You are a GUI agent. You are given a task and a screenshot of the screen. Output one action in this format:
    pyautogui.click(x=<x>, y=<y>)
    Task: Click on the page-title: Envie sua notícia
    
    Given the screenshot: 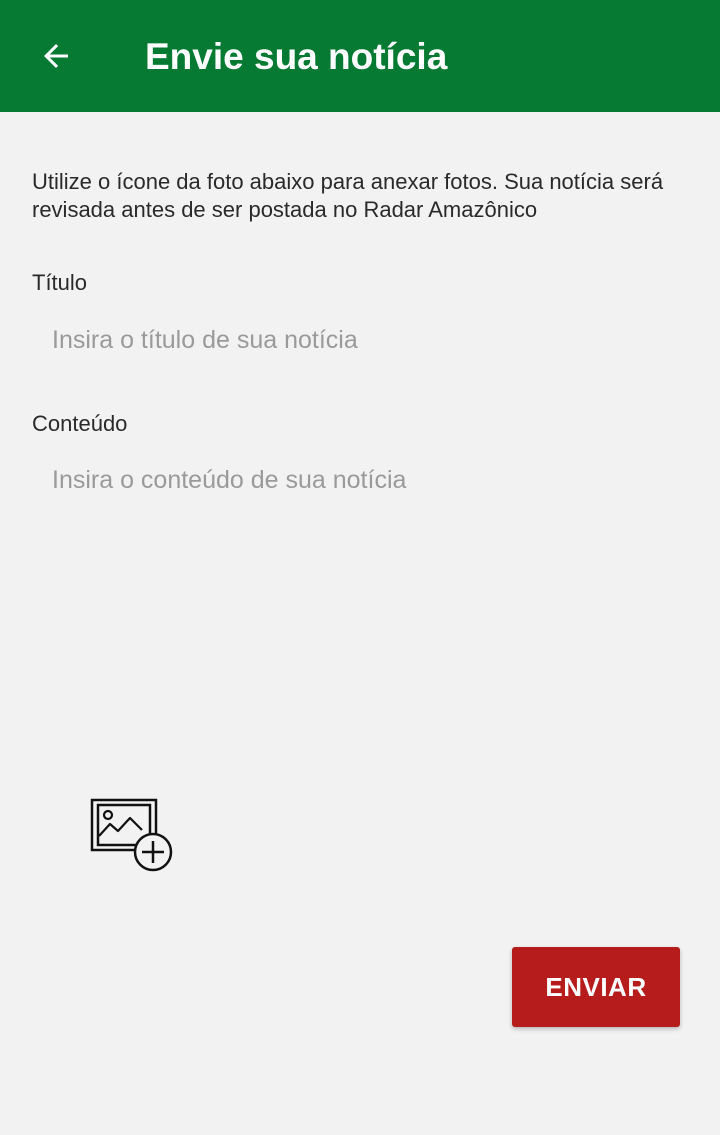 What is the action you would take?
    pyautogui.click(x=296, y=56)
    